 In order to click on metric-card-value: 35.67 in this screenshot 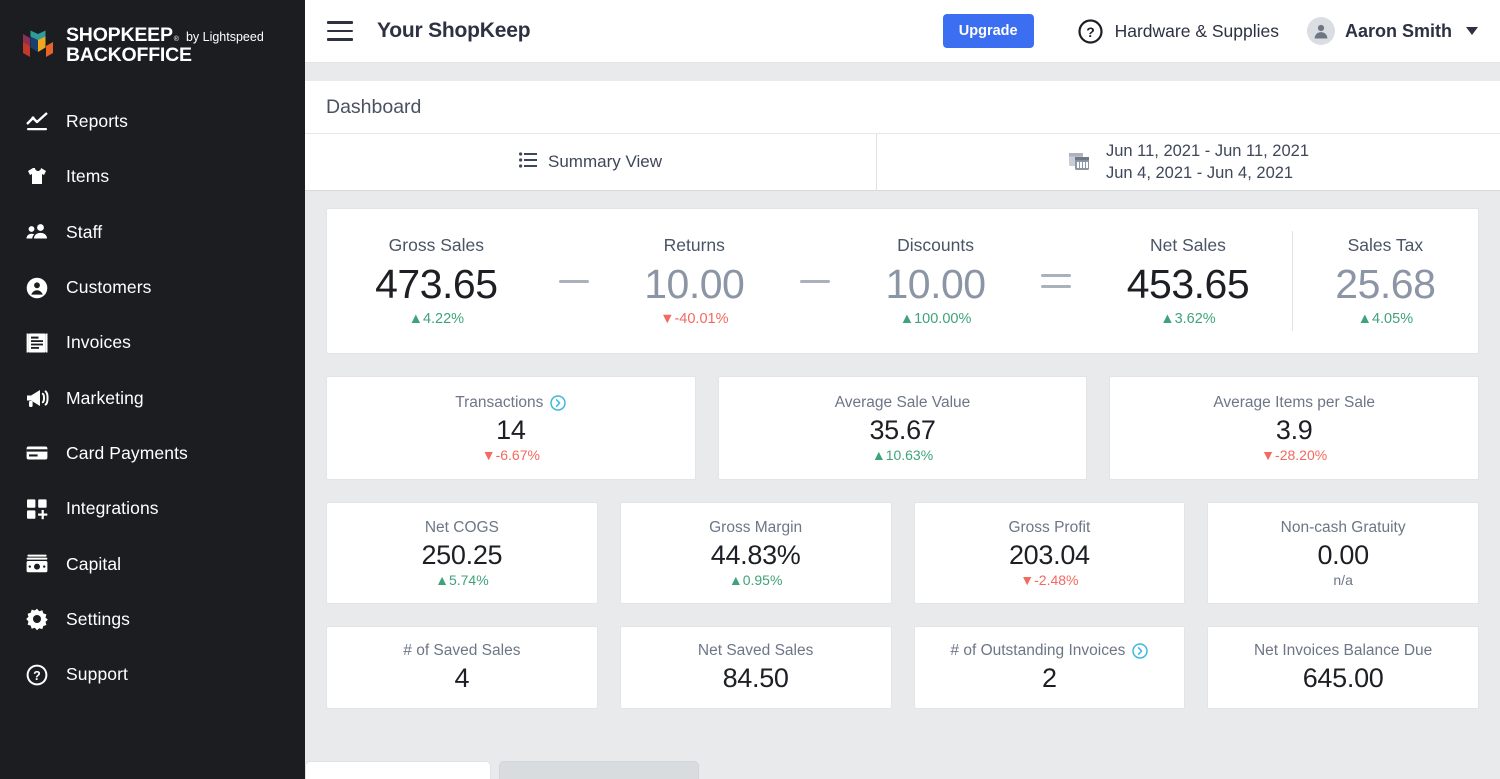, I will do `click(902, 429)`.